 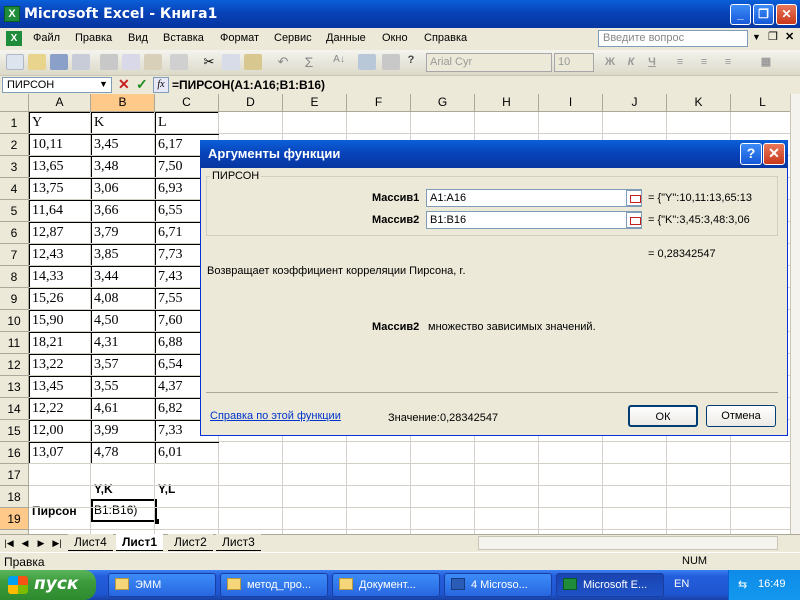 I want to click on function-help-link: Справка по этой функции, so click(x=275, y=416).